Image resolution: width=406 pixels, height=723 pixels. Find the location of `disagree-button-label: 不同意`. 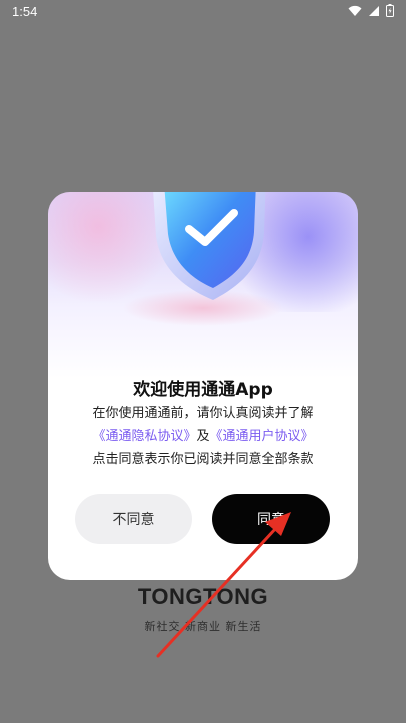

disagree-button-label: 不同意 is located at coordinates (133, 520).